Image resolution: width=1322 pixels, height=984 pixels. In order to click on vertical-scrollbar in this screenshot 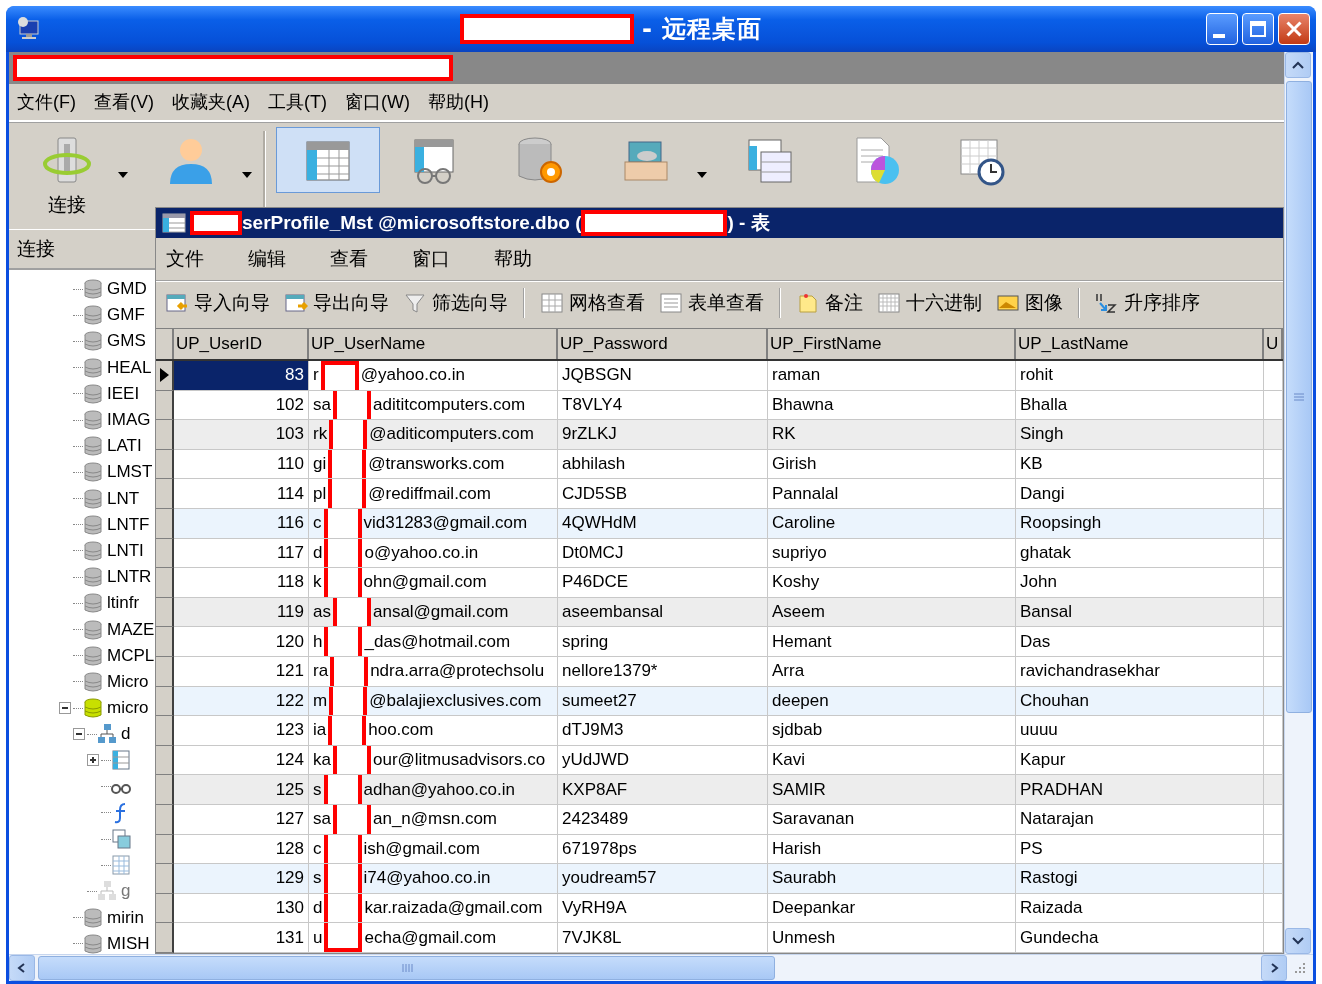, I will do `click(1298, 503)`.